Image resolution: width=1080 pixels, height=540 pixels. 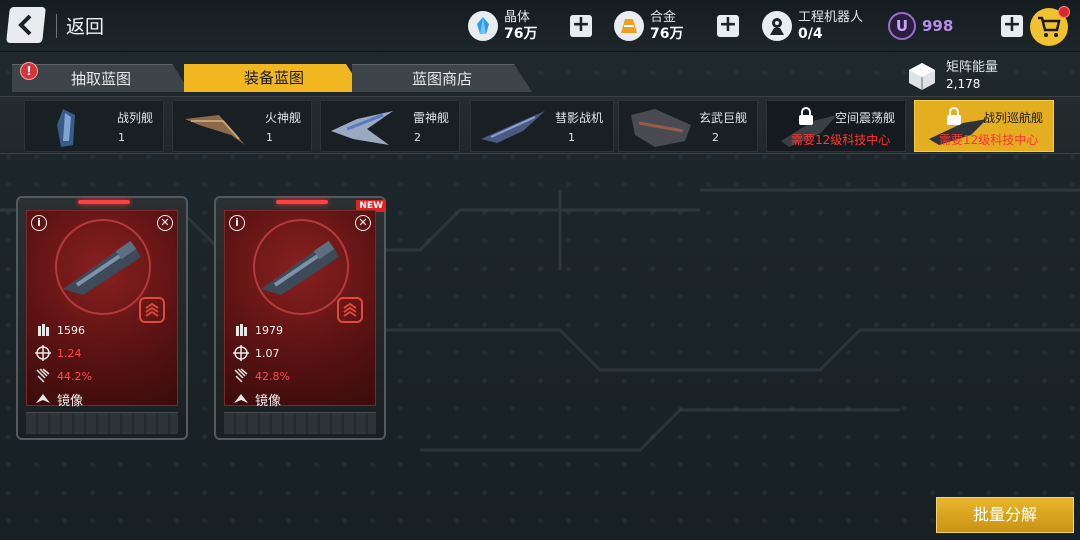 I want to click on ship-type-thor: 雷神舰 2, so click(x=390, y=126).